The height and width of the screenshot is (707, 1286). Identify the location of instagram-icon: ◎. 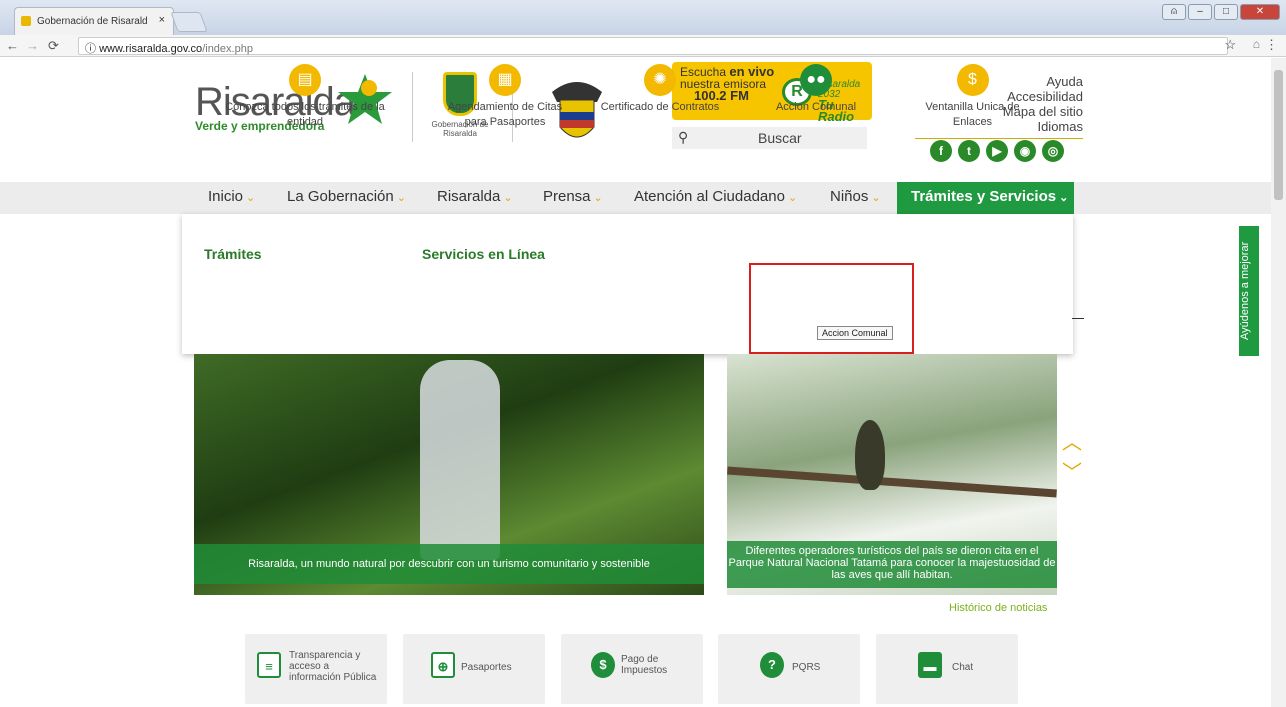
(1053, 151).